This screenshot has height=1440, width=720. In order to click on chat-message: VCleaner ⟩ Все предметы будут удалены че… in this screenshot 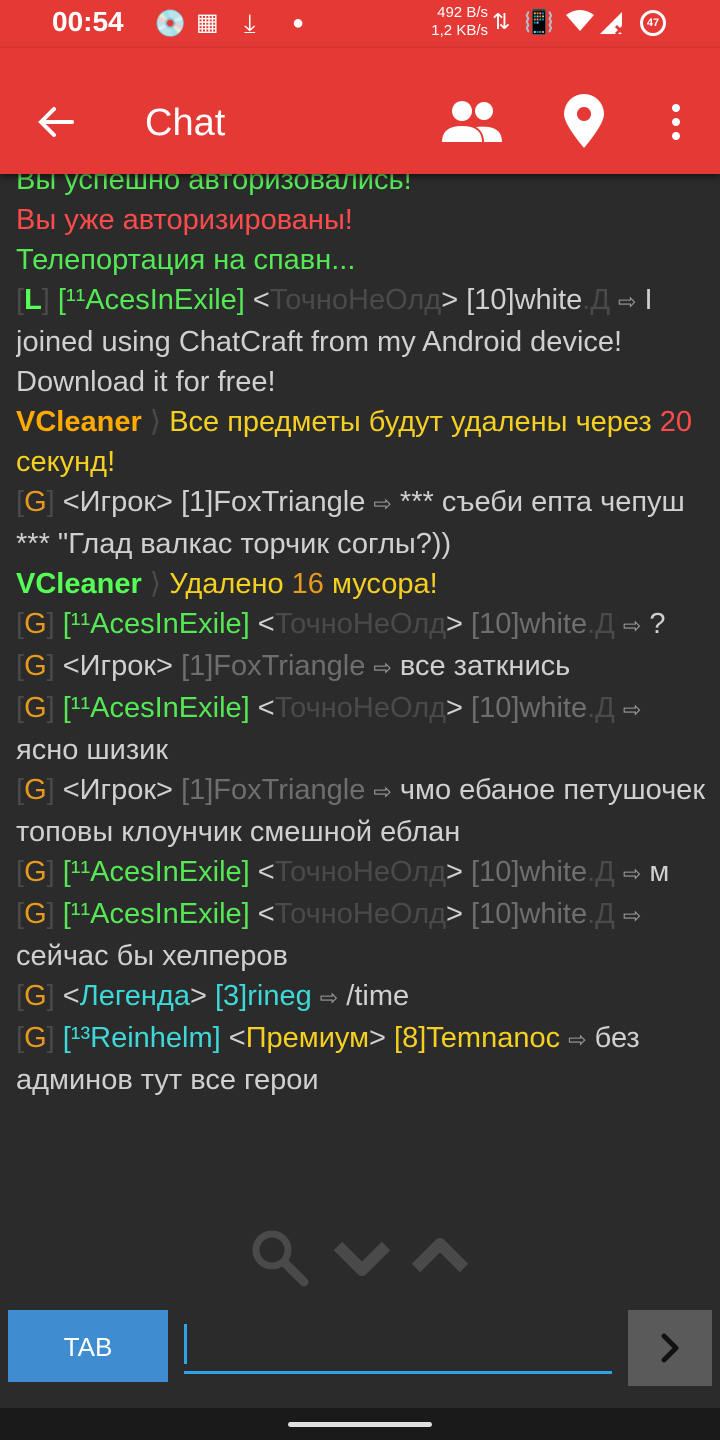, I will do `click(354, 442)`.